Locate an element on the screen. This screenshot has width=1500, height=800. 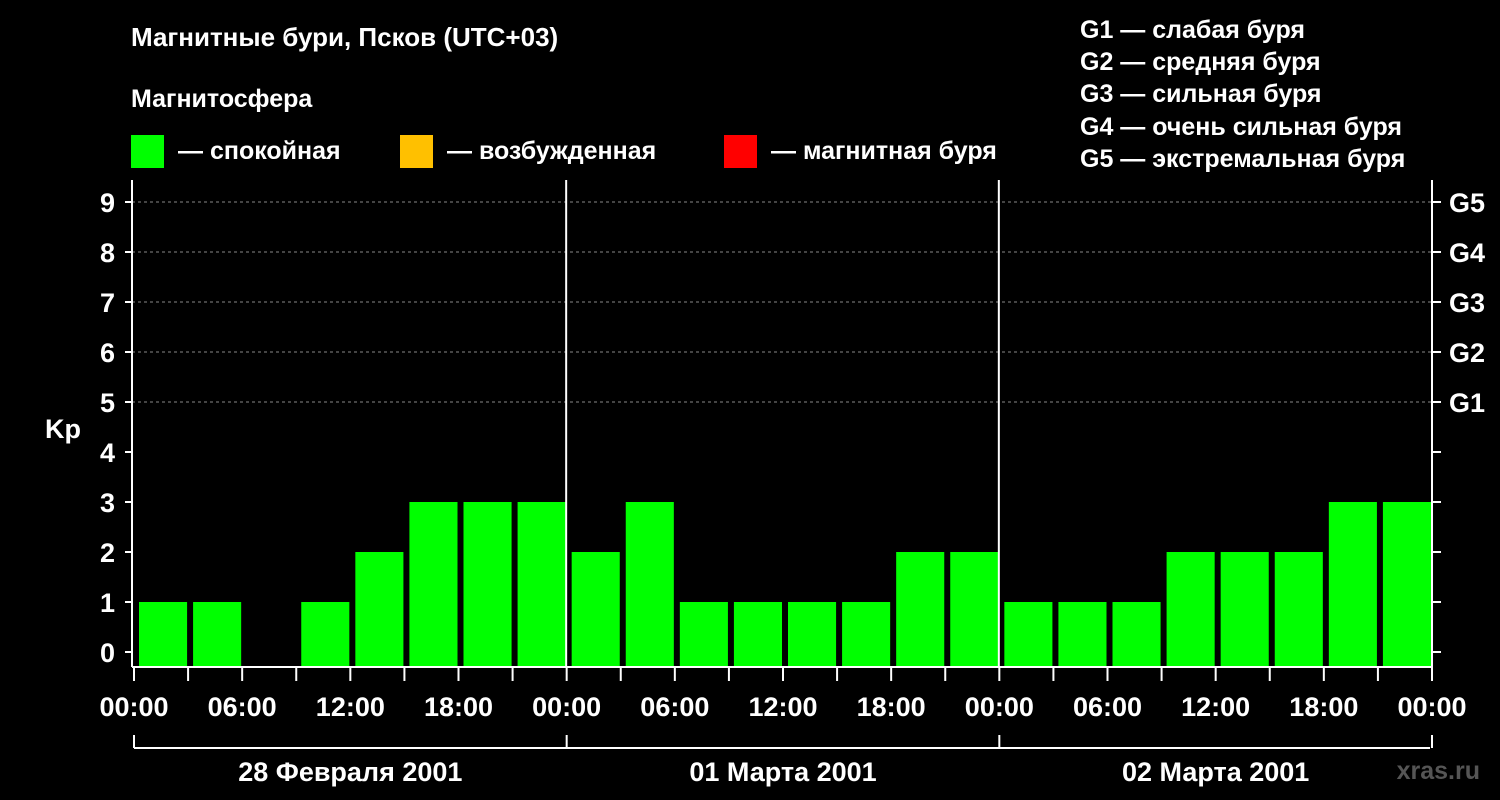
day-label: 02 Марта 2001 is located at coordinates (1215, 772).